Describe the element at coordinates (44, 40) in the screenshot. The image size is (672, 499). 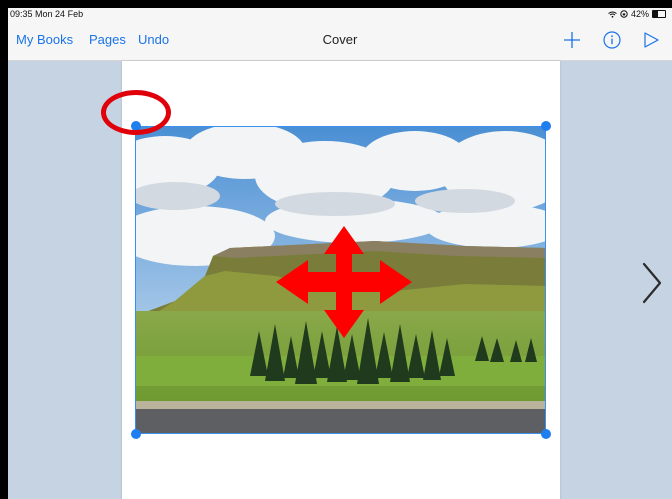
I see `my-books-button: My Books` at that location.